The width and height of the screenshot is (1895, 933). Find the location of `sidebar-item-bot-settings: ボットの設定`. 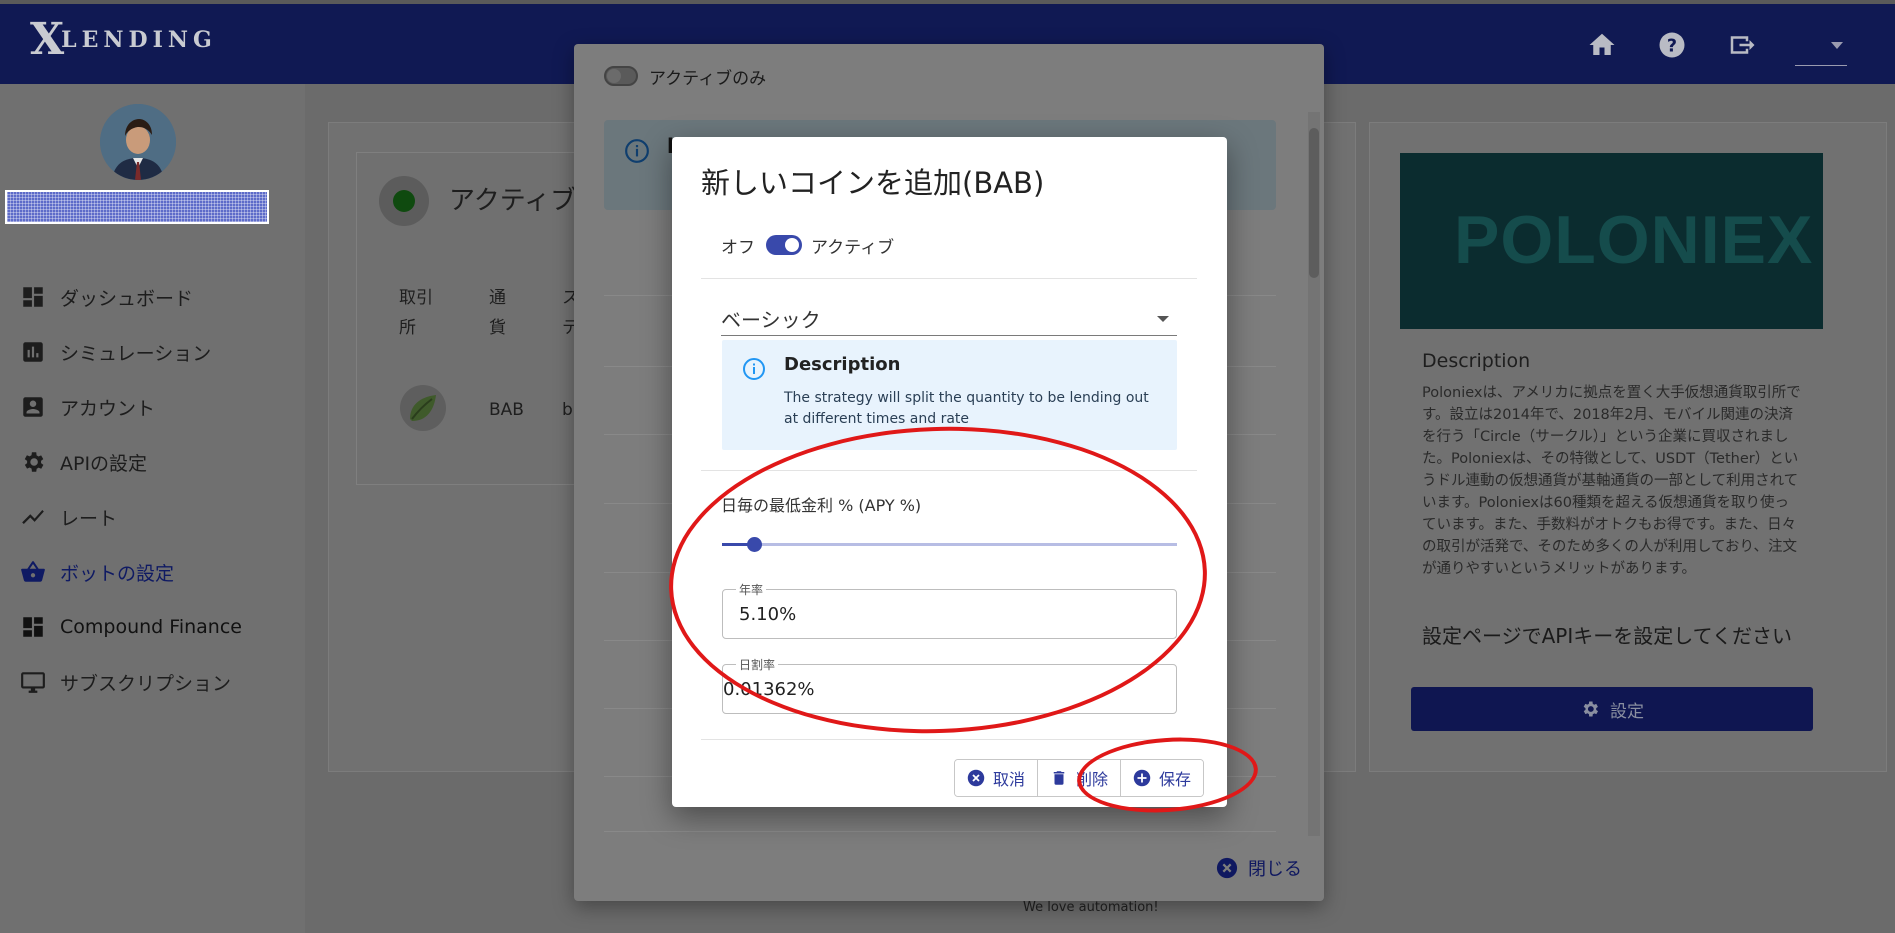

sidebar-item-bot-settings: ボットの設定 is located at coordinates (150, 572).